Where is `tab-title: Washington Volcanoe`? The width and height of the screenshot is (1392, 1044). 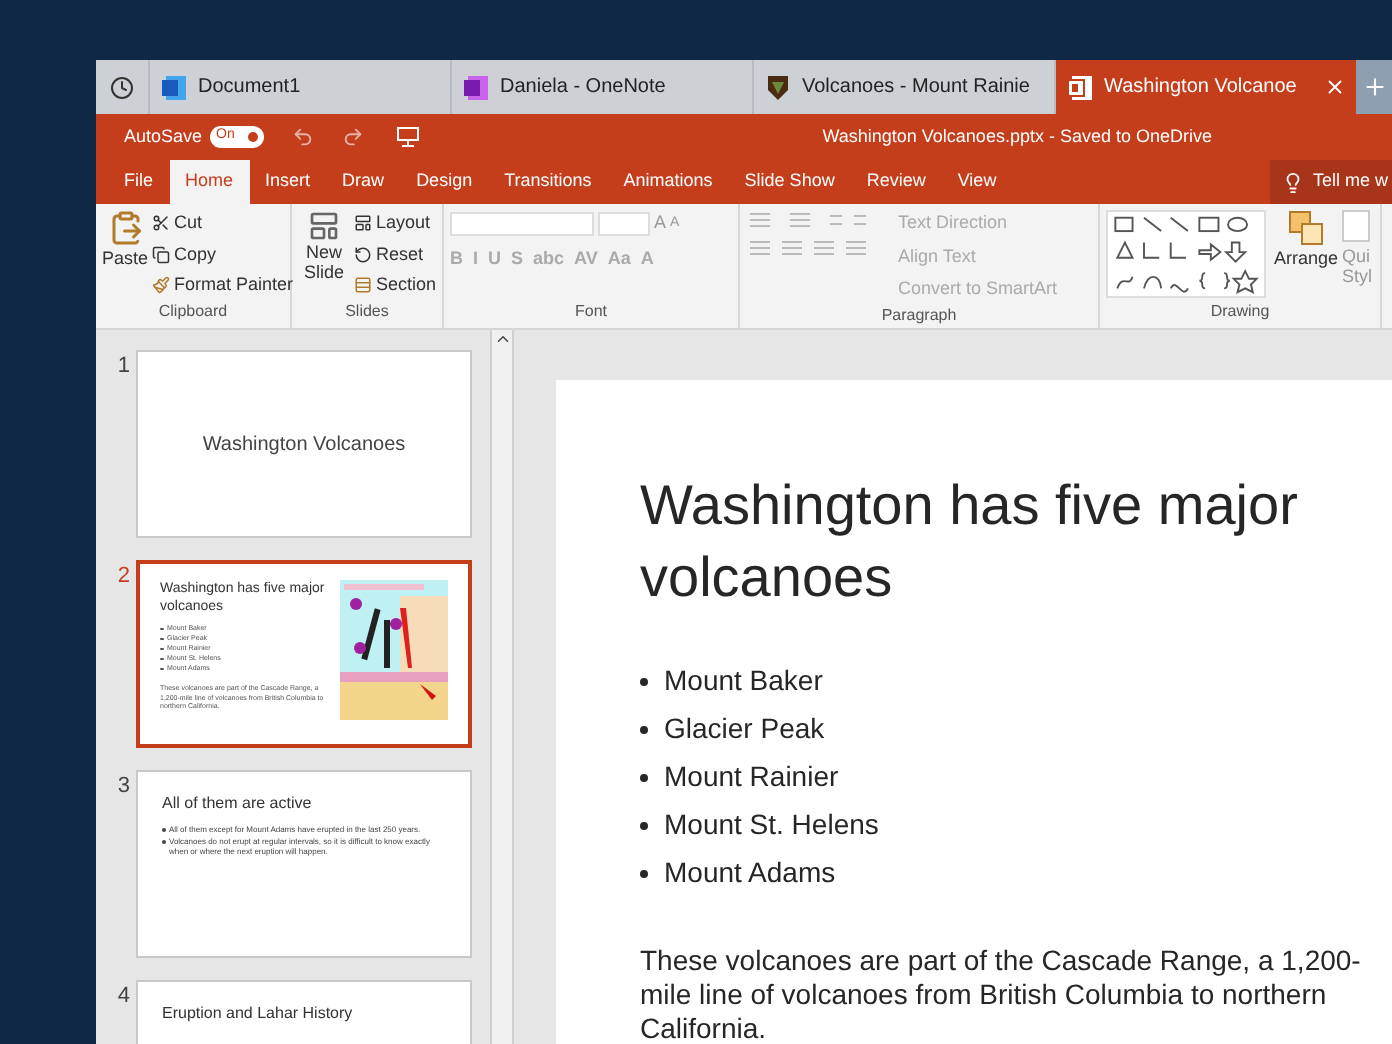 tab-title: Washington Volcanoe is located at coordinates (1201, 88).